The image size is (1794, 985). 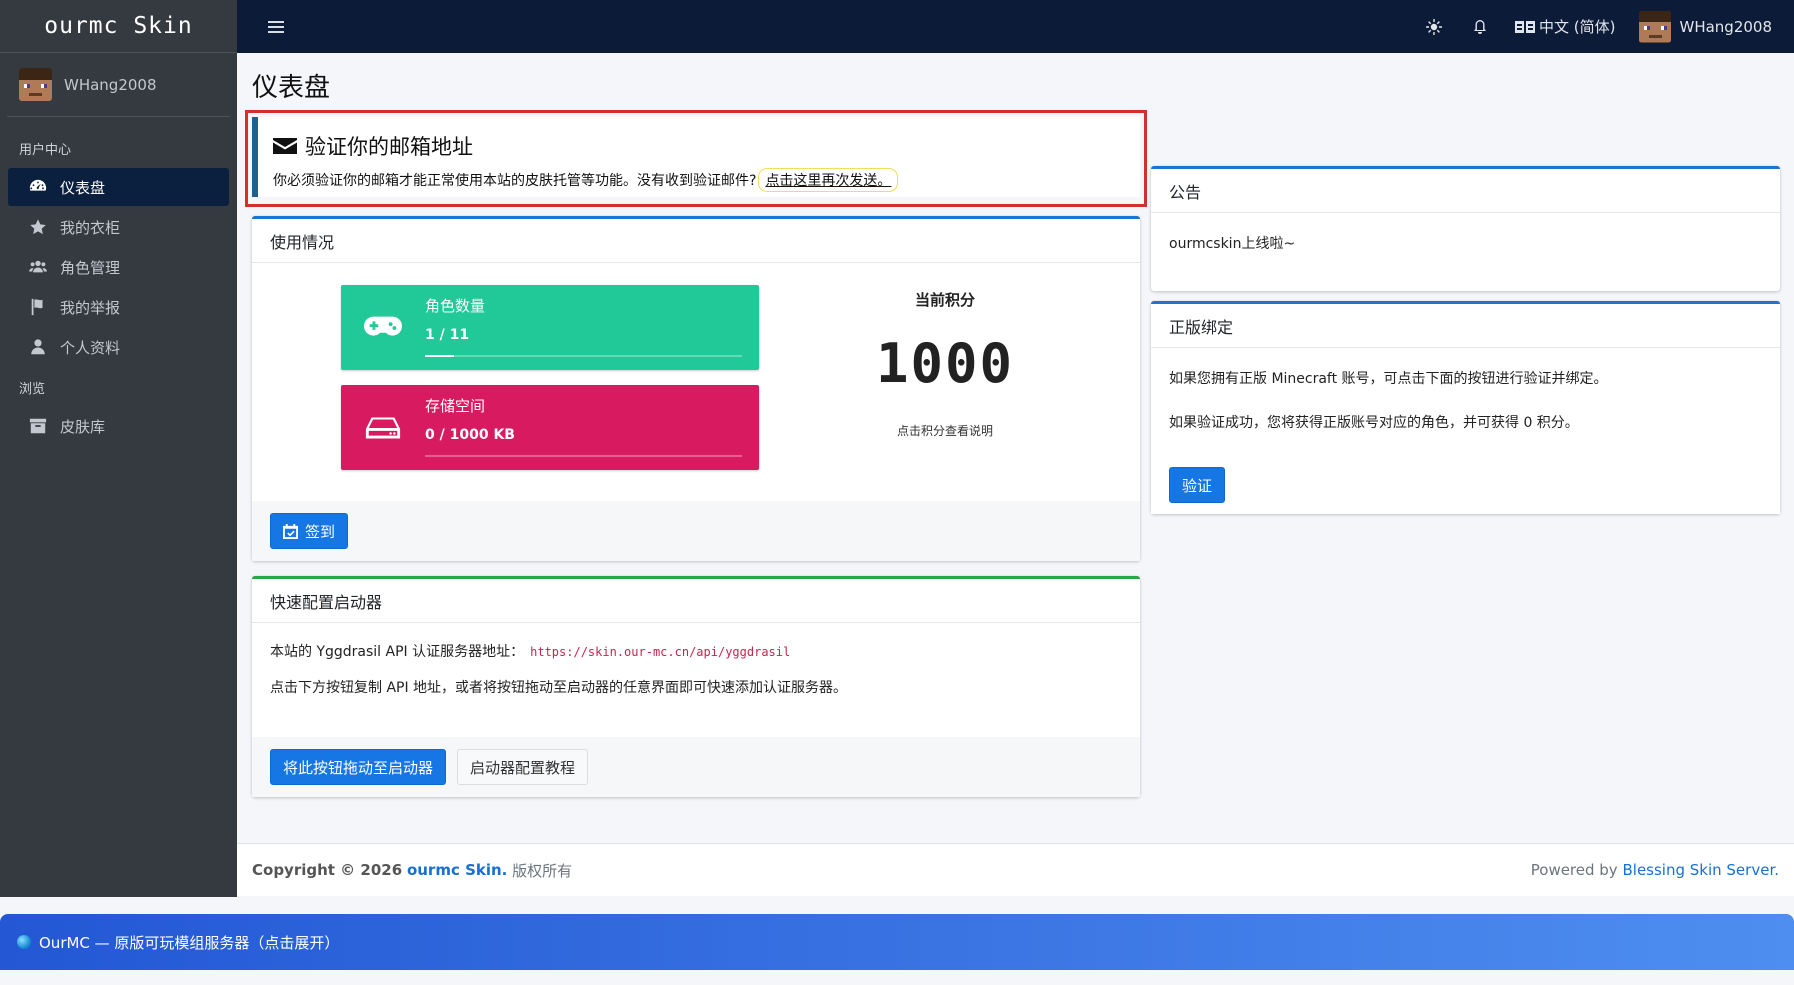 I want to click on dashboard-icon, so click(x=38, y=187).